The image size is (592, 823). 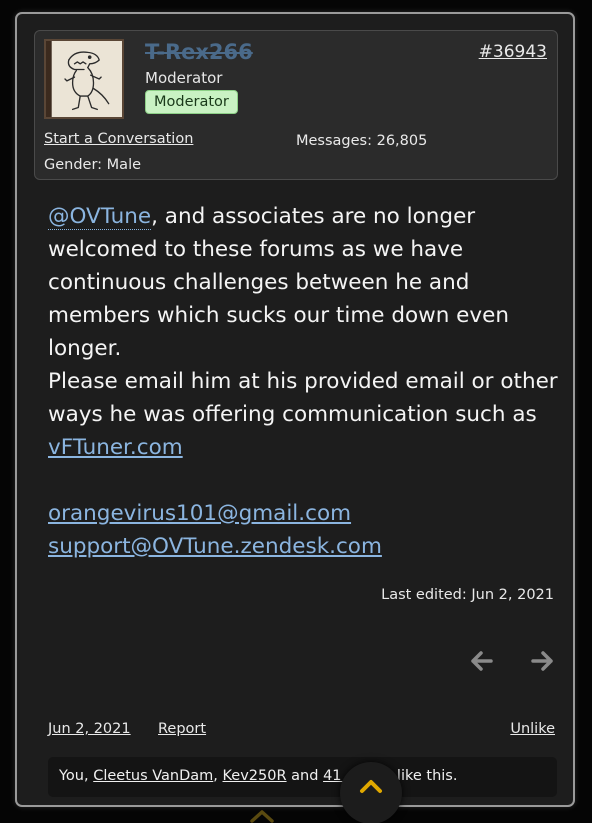 What do you see at coordinates (255, 776) in the screenshot?
I see `liker-link-2: Kev250R` at bounding box center [255, 776].